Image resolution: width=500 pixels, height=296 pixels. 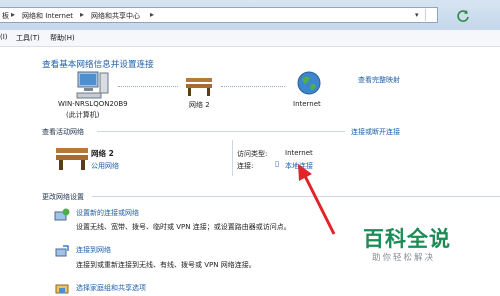 I want to click on section-divider, so click(x=221, y=131).